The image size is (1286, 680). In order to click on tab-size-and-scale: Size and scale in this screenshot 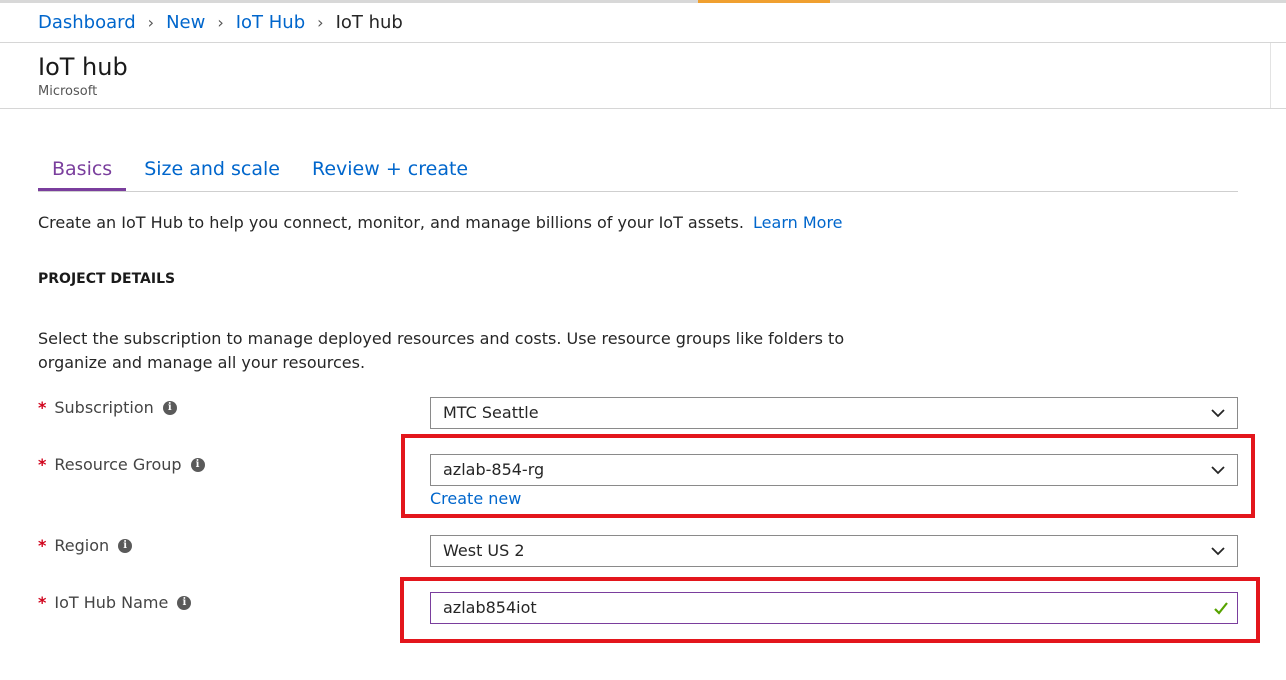, I will do `click(212, 172)`.